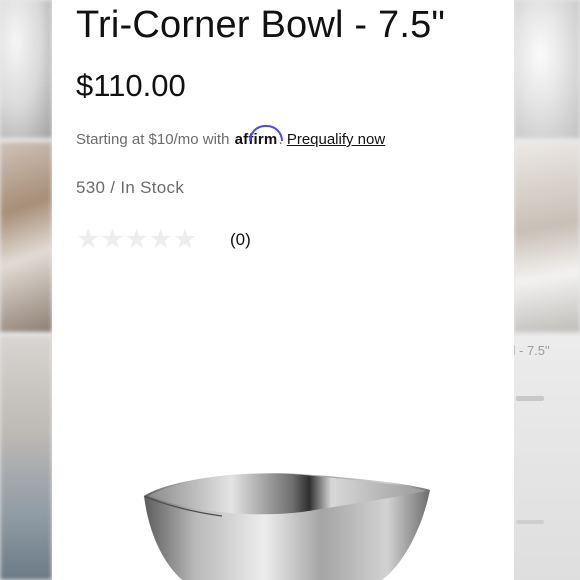 This screenshot has width=580, height=580. I want to click on rating-row: ★ ★ ★ ★ ★ (0), so click(163, 238).